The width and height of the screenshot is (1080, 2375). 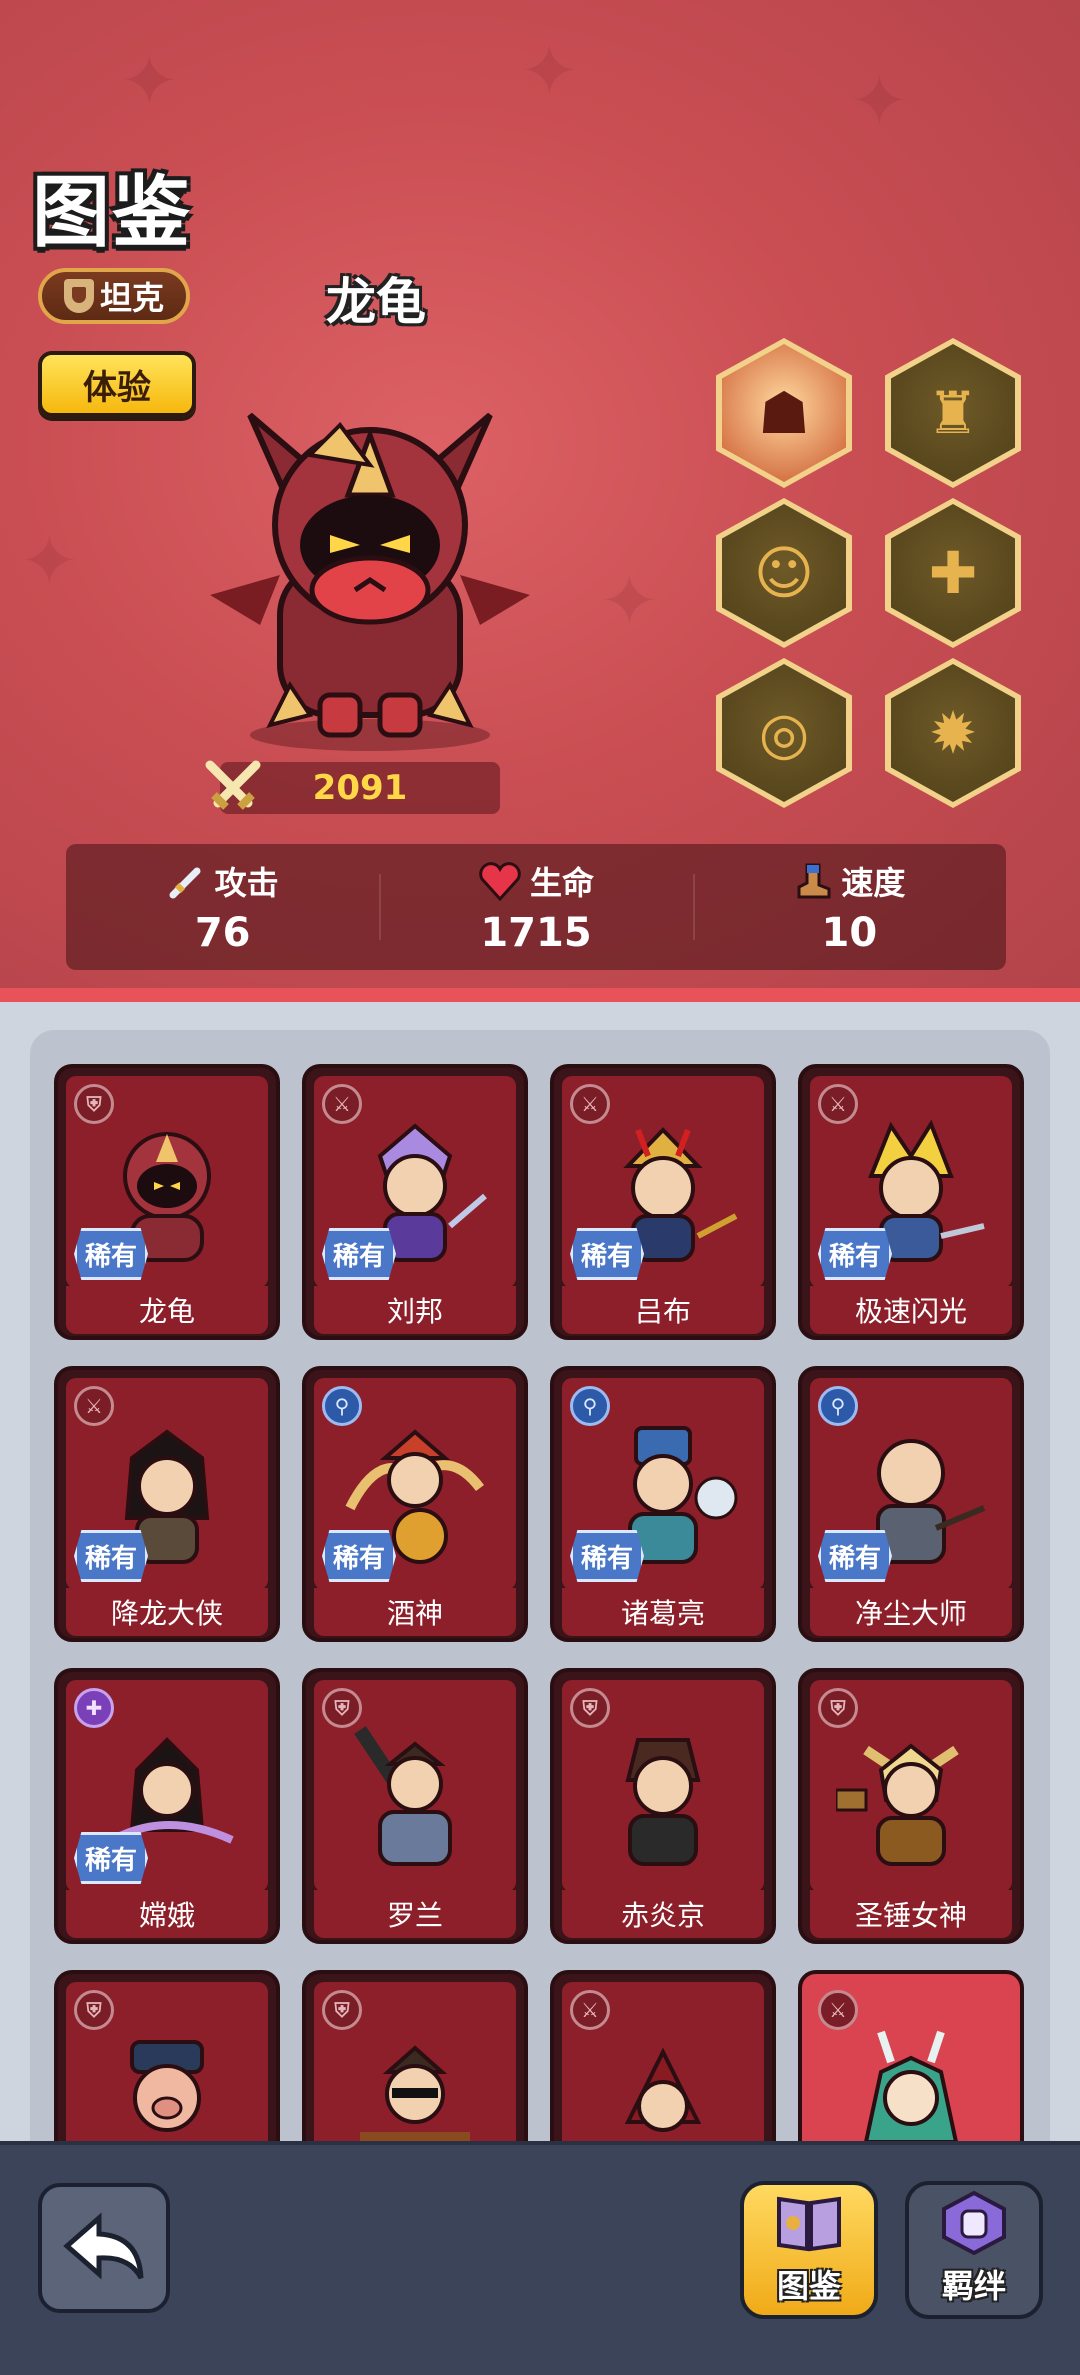 I want to click on hero-card: ⚲ 稀有 净尘大师, so click(x=911, y=1504).